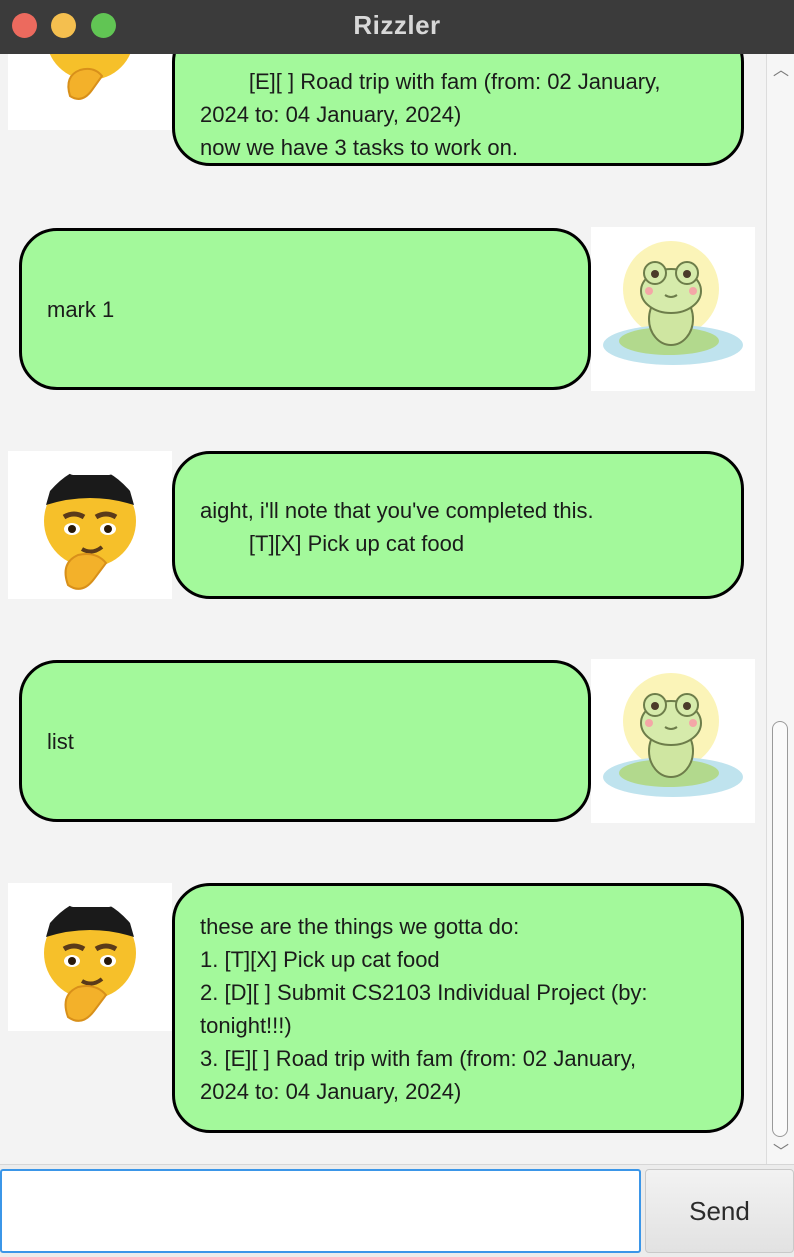 This screenshot has width=794, height=1257. What do you see at coordinates (60, 741) in the screenshot?
I see `message-line: list` at bounding box center [60, 741].